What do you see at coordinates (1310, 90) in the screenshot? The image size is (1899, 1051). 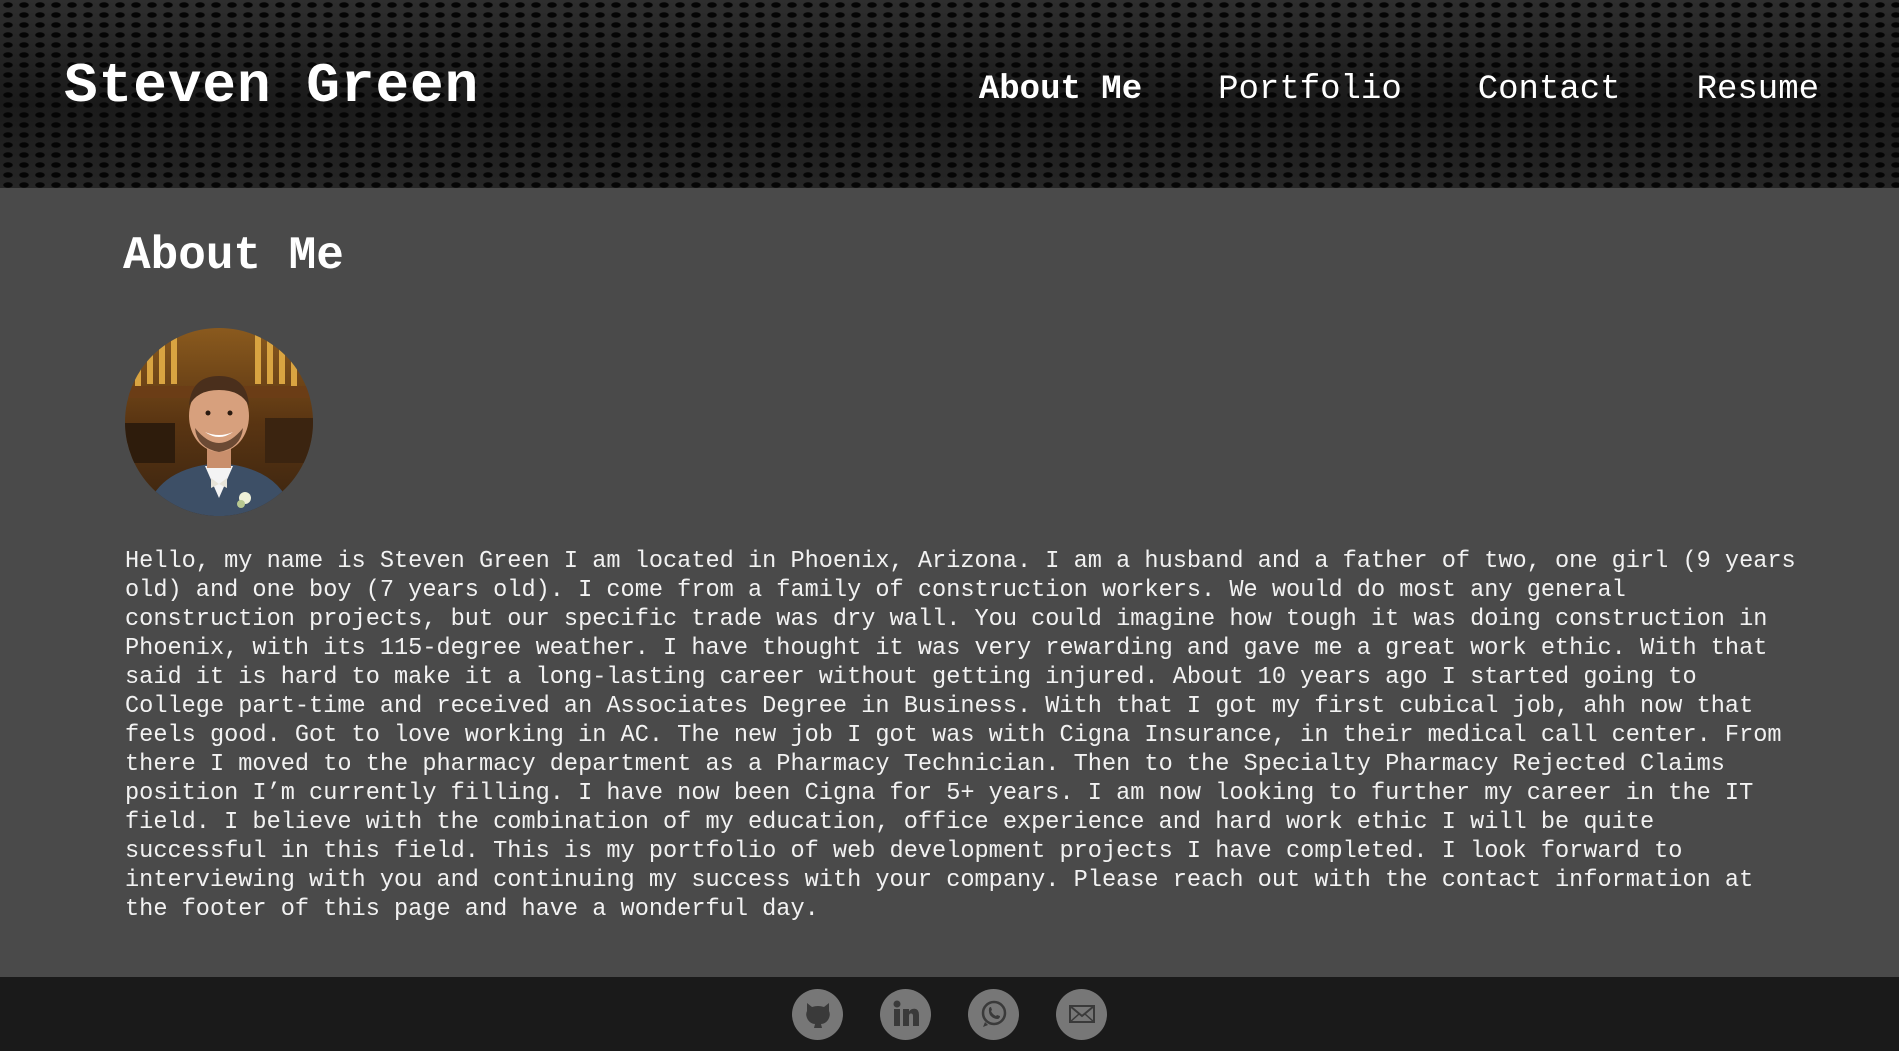 I see `nav-link-portfolio: Portfolio` at bounding box center [1310, 90].